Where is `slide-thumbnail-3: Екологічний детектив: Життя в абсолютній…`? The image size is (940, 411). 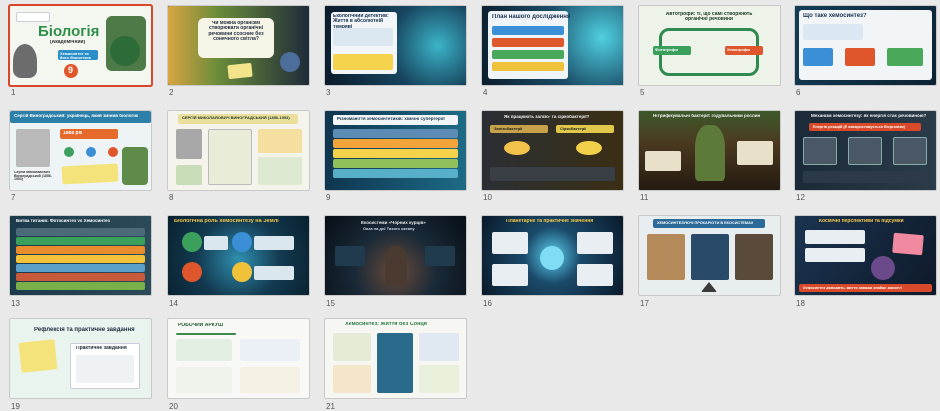
slide-thumbnail-3: Екологічний детектив: Життя в абсолютній… is located at coordinates (395, 45).